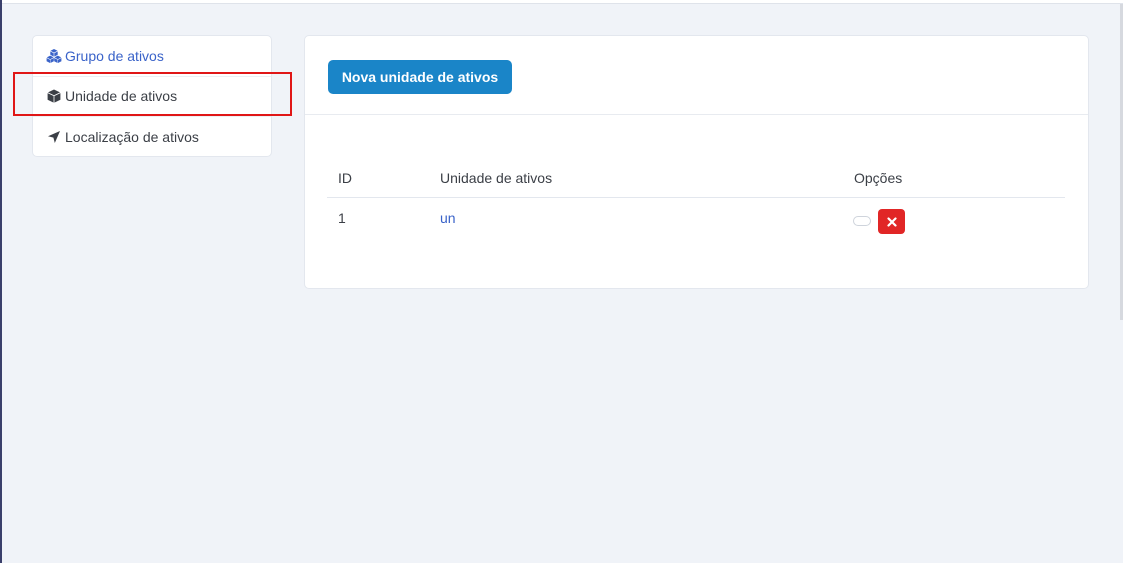  What do you see at coordinates (696, 177) in the screenshot?
I see `table-header-row: ID Unidade de ativos Opções` at bounding box center [696, 177].